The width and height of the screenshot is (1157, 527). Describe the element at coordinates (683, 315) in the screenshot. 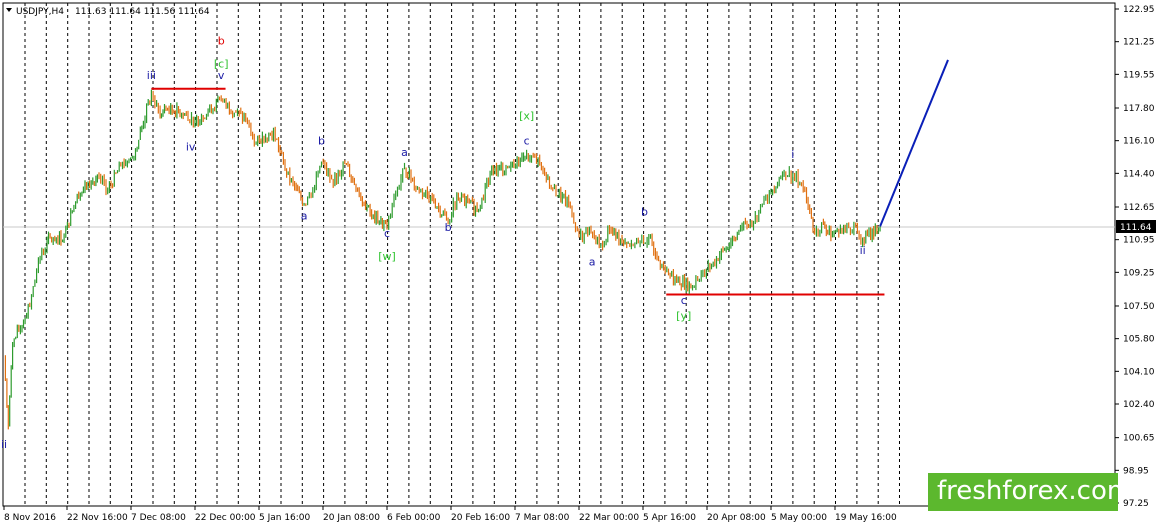

I see `wave-label: [y]` at that location.